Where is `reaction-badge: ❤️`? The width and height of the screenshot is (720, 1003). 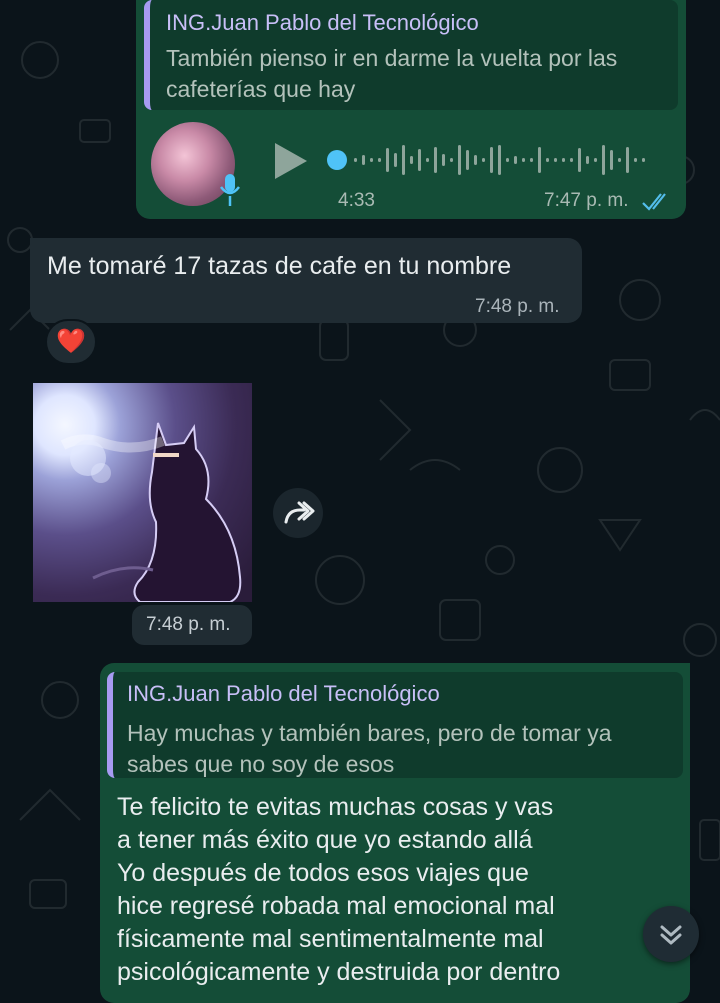
reaction-badge: ❤️ is located at coordinates (71, 342).